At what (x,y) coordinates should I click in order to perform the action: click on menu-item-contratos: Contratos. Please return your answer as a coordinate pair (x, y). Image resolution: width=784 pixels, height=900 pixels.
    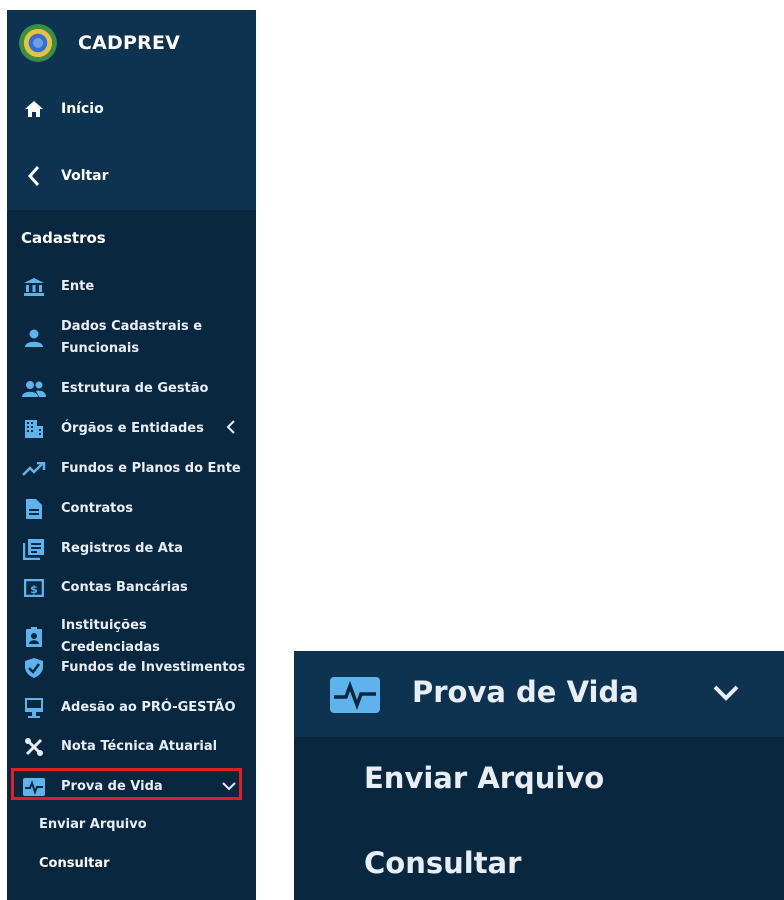
    Looking at the image, I should click on (133, 509).